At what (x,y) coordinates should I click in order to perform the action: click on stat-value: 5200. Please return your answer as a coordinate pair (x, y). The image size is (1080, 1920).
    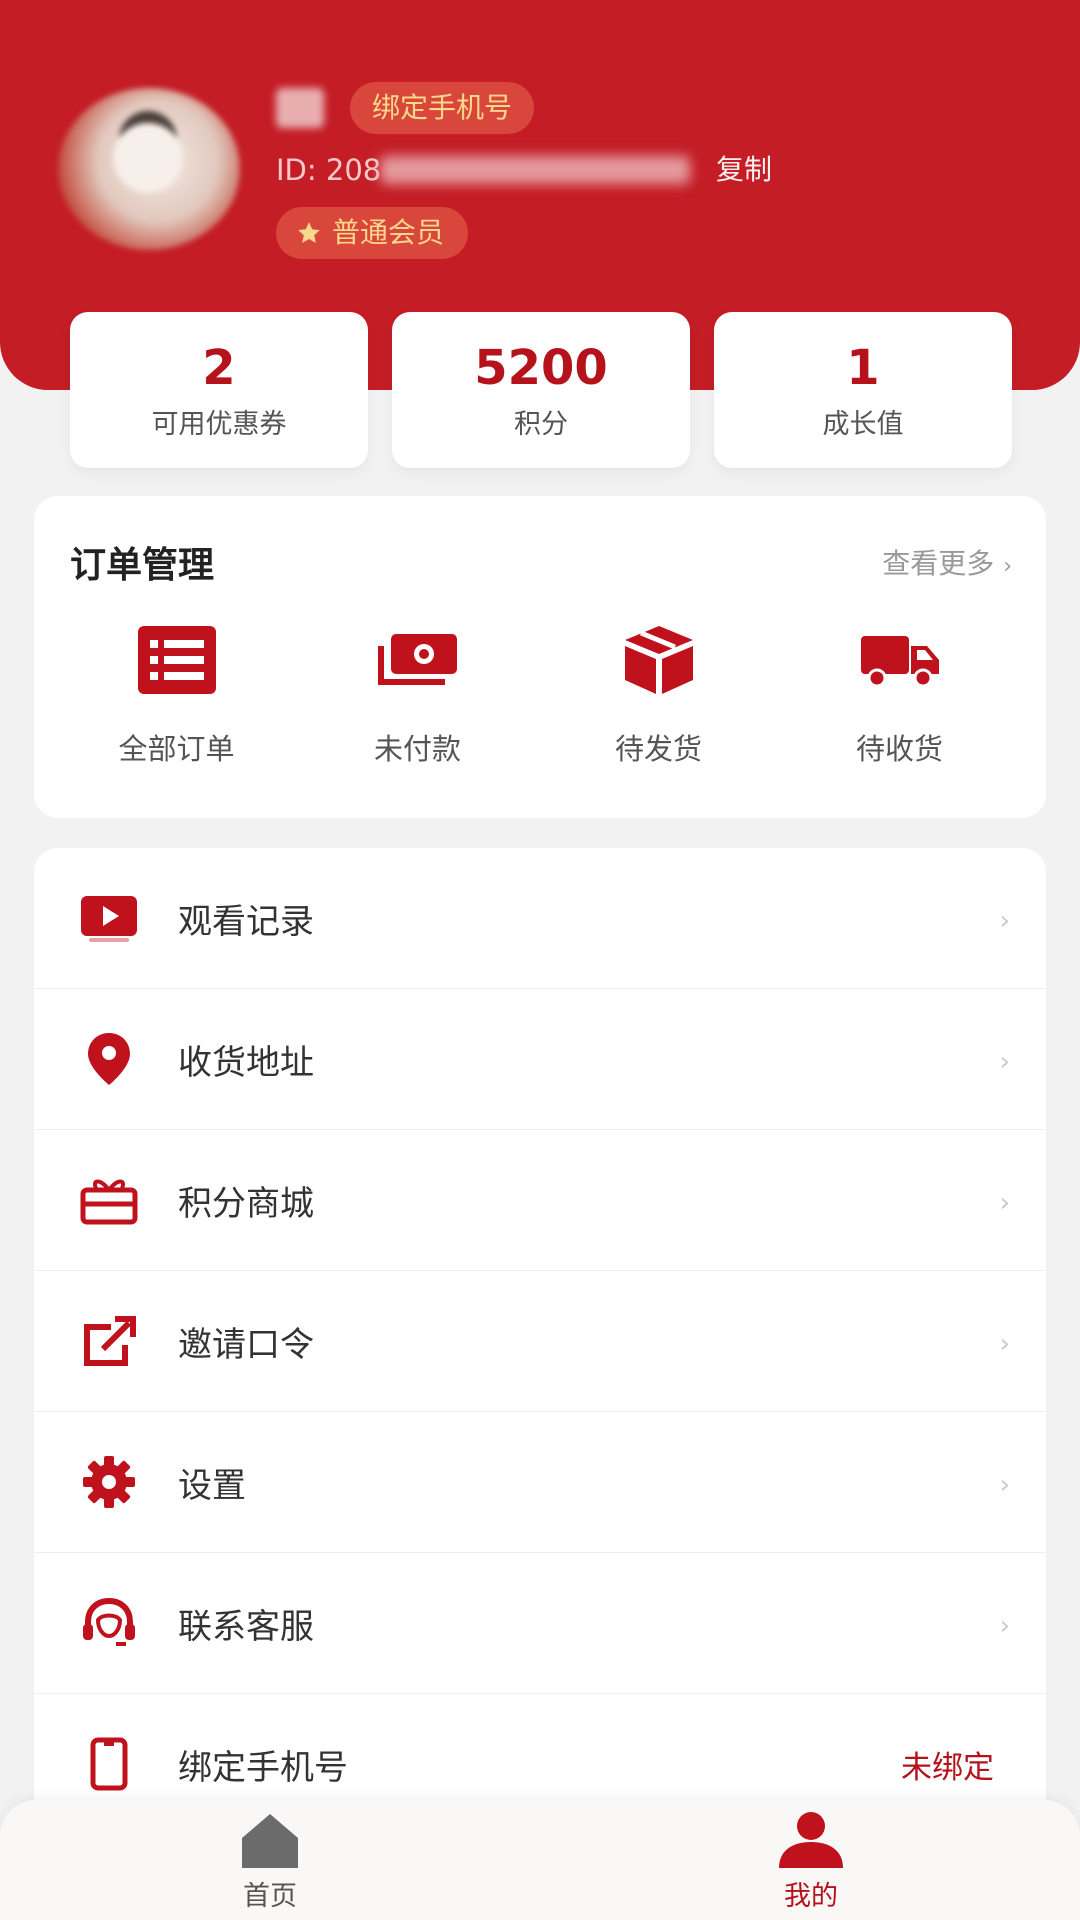
    Looking at the image, I should click on (541, 367).